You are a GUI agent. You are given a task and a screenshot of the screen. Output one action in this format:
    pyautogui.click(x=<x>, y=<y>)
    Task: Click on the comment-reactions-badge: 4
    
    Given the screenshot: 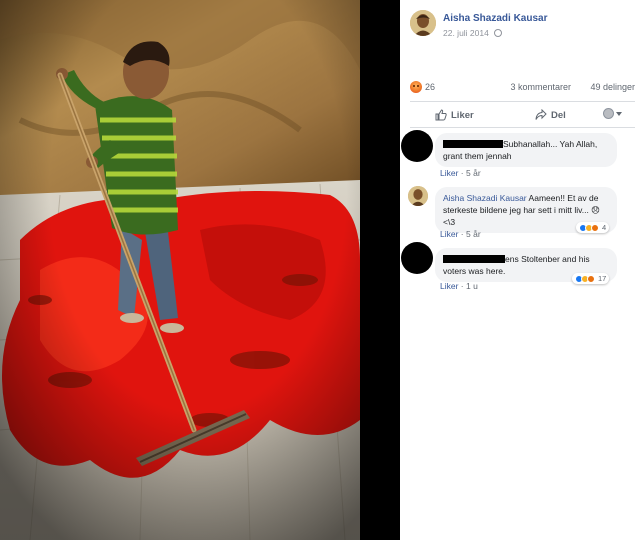 What is the action you would take?
    pyautogui.click(x=593, y=227)
    